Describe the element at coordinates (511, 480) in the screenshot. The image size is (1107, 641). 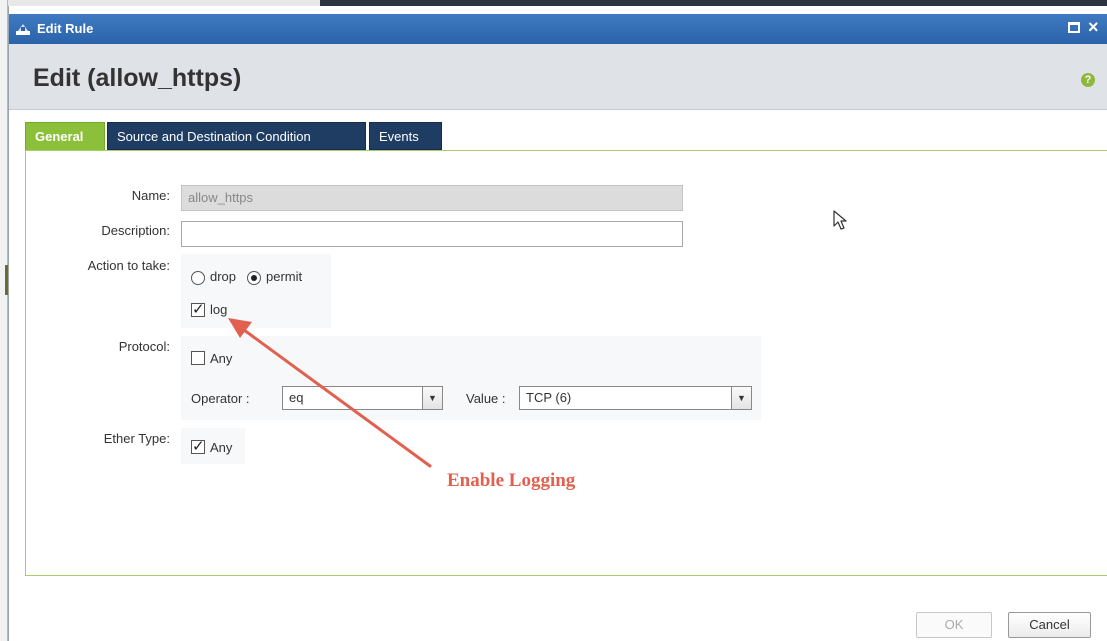
I see `annotation-label: Enable Logging` at that location.